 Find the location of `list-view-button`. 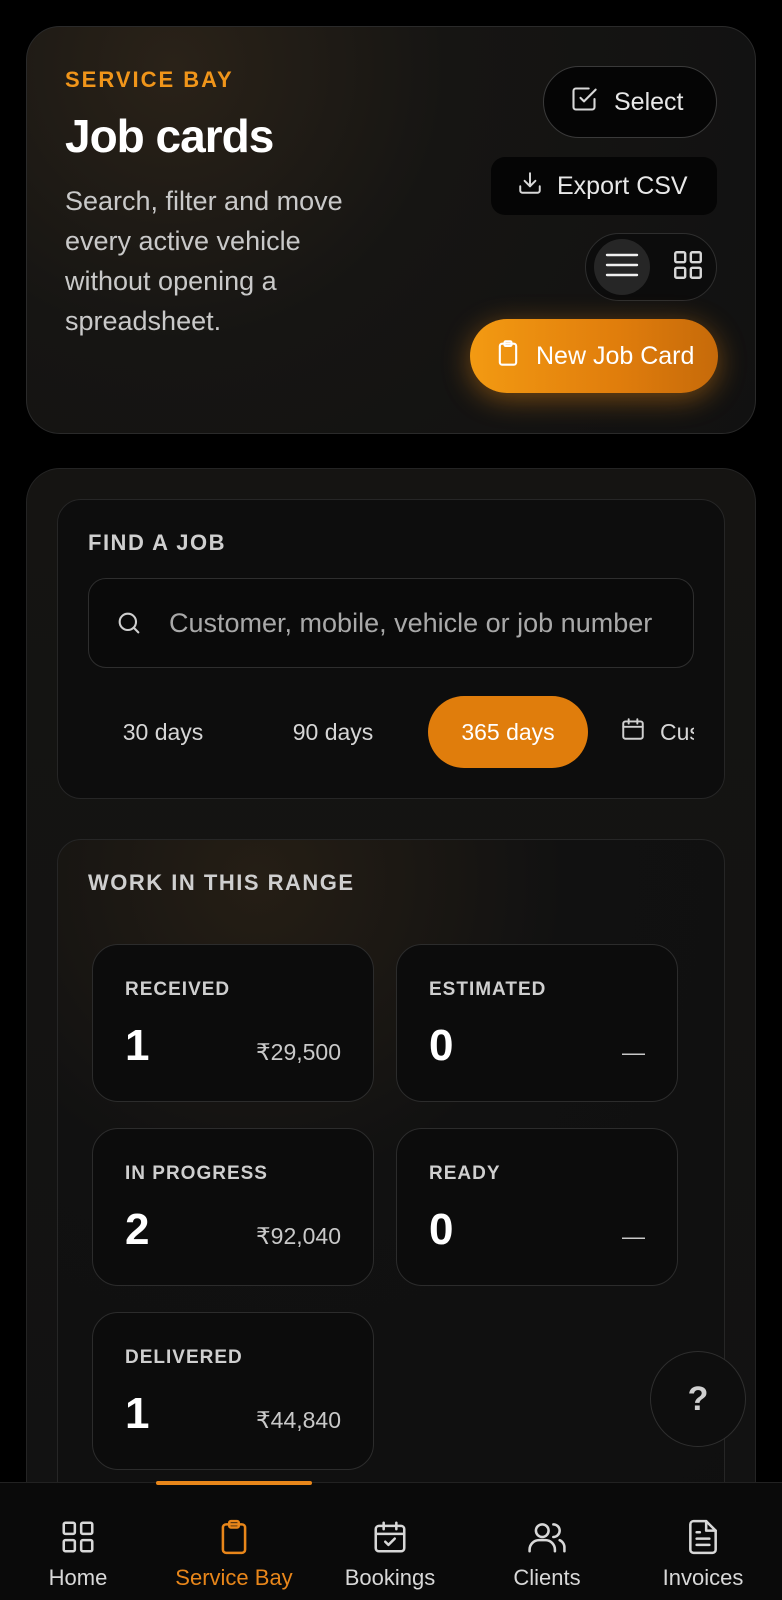

list-view-button is located at coordinates (622, 267).